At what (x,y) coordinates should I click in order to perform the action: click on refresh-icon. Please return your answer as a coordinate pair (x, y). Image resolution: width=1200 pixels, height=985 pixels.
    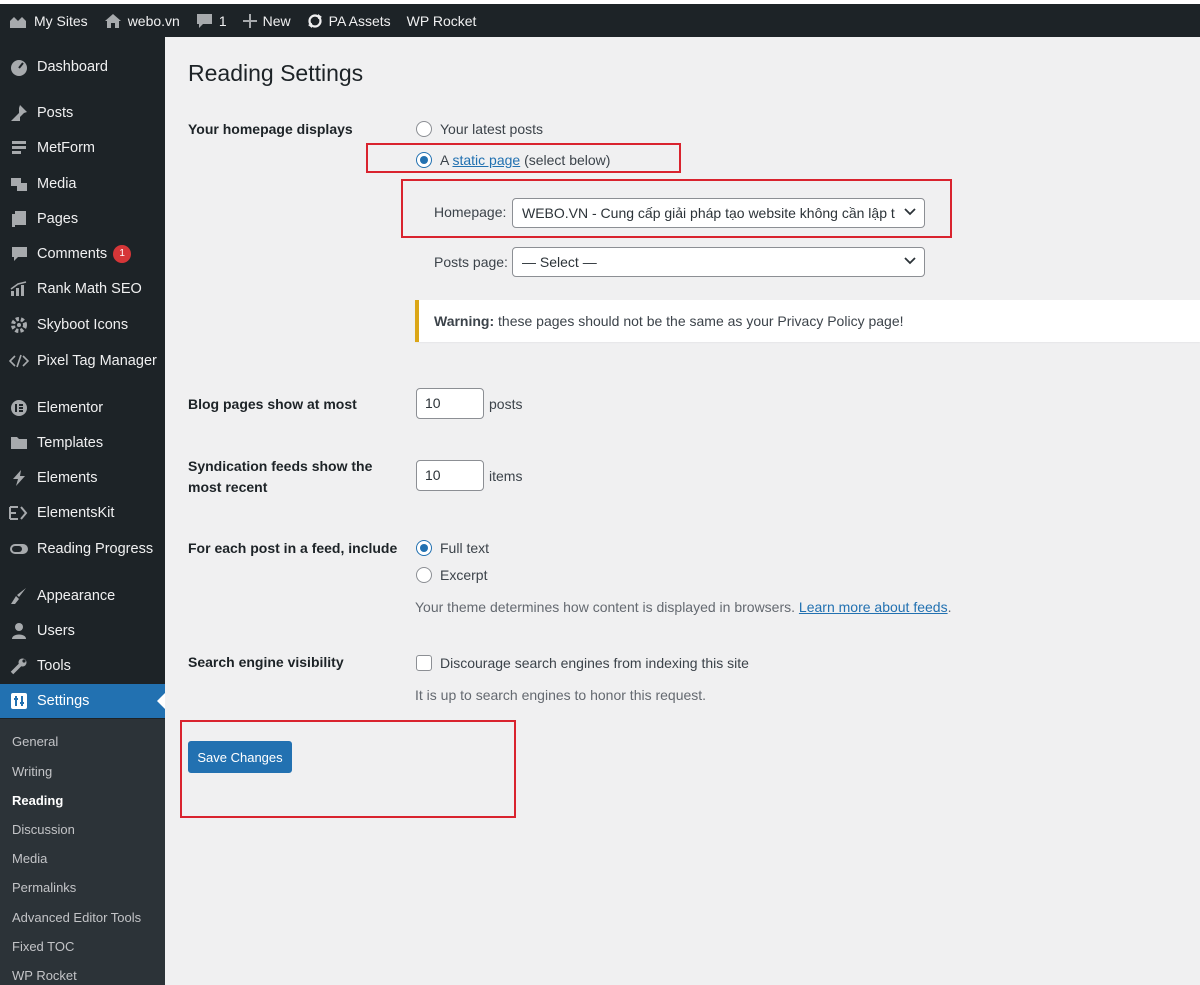
    Looking at the image, I should click on (314, 20).